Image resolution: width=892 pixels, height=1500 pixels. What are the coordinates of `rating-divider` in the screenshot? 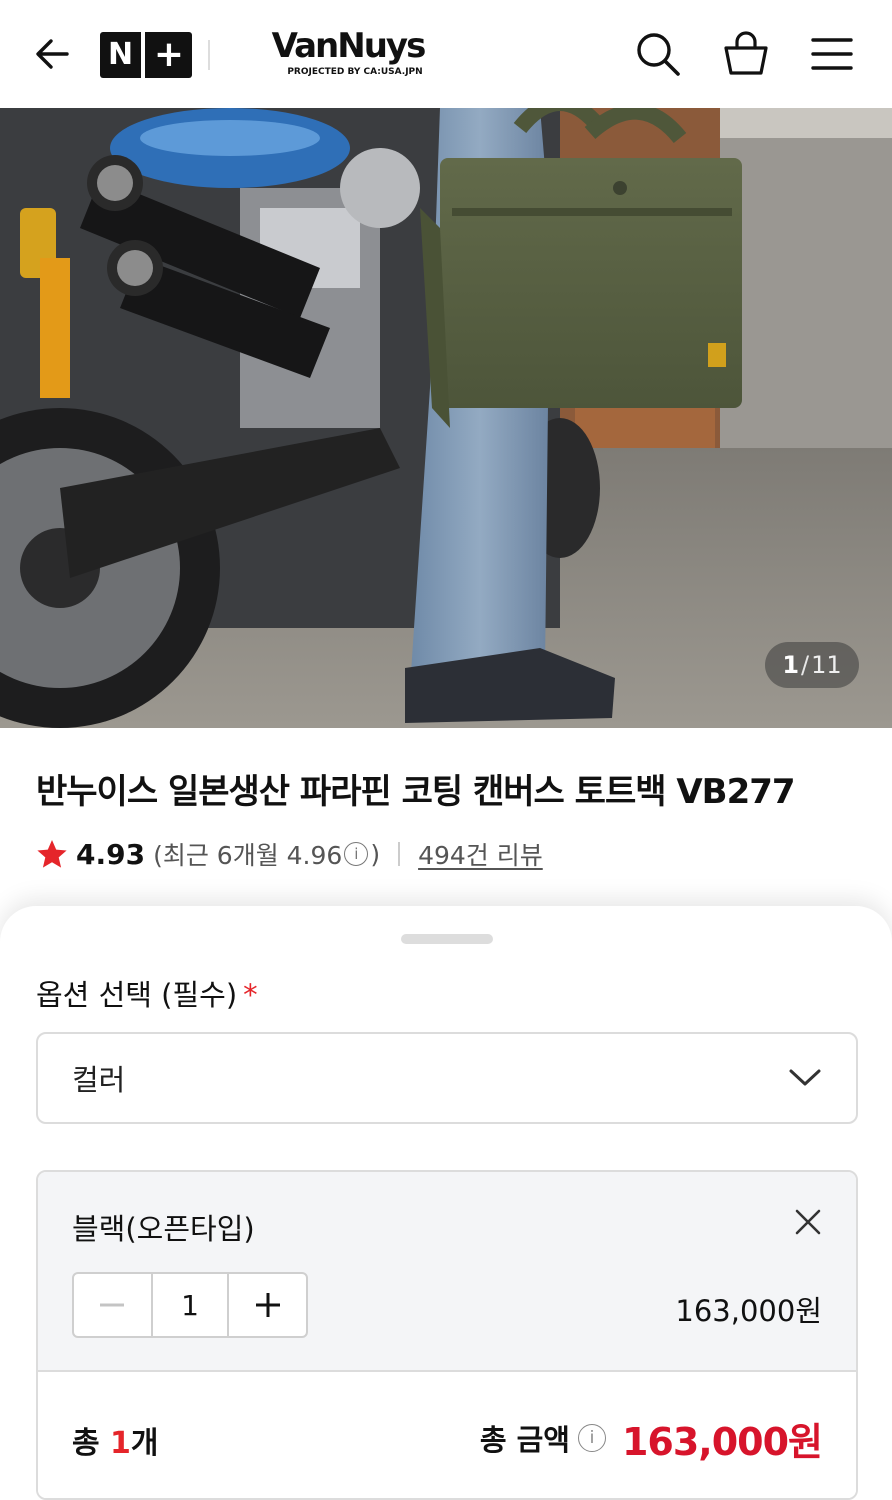 It's located at (399, 854).